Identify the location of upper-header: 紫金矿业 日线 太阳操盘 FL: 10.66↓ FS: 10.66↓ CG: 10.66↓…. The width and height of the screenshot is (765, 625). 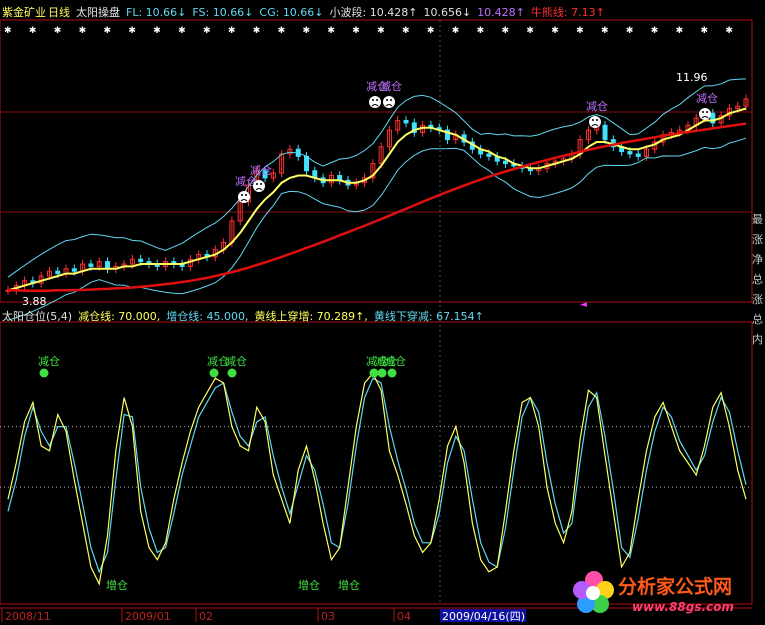
(306, 12).